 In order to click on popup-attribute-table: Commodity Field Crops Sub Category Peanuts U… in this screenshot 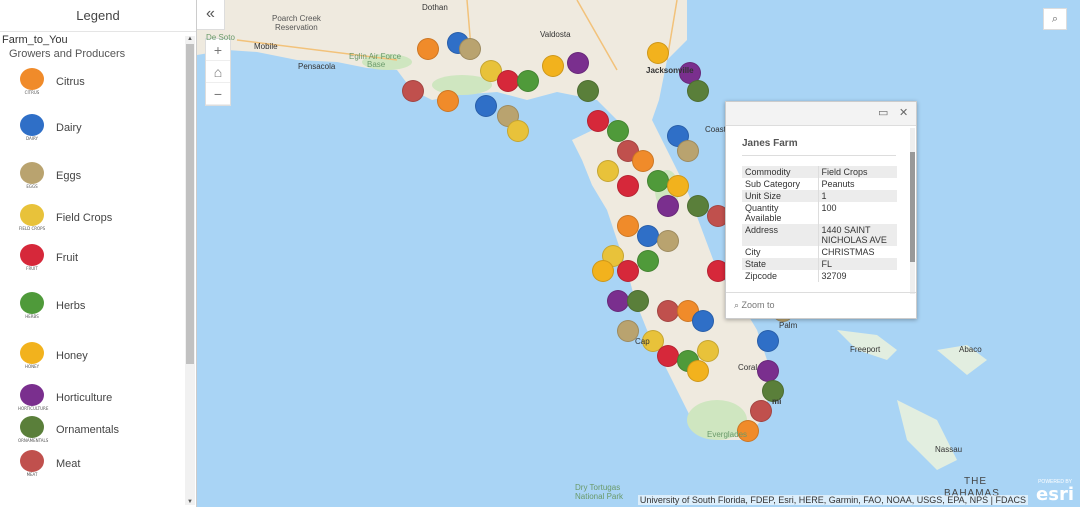, I will do `click(819, 224)`.